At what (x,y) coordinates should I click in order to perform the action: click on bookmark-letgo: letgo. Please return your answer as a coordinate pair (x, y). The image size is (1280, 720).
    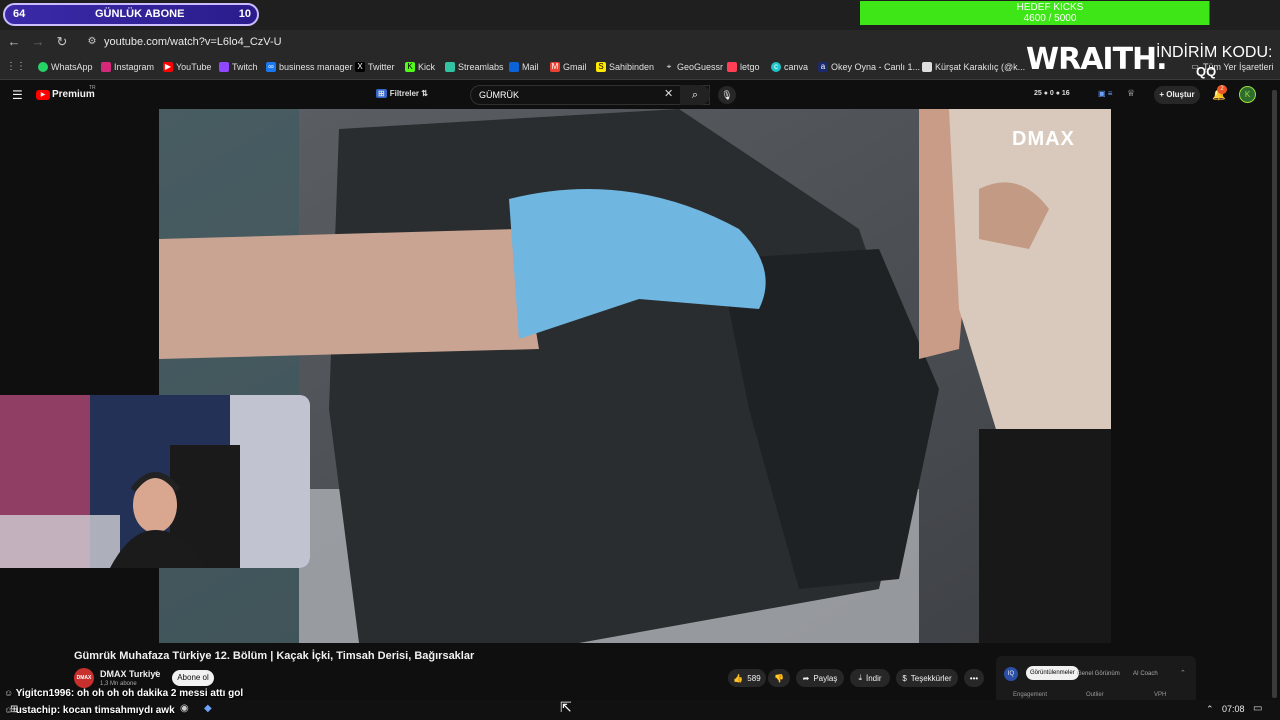
    Looking at the image, I should click on (743, 67).